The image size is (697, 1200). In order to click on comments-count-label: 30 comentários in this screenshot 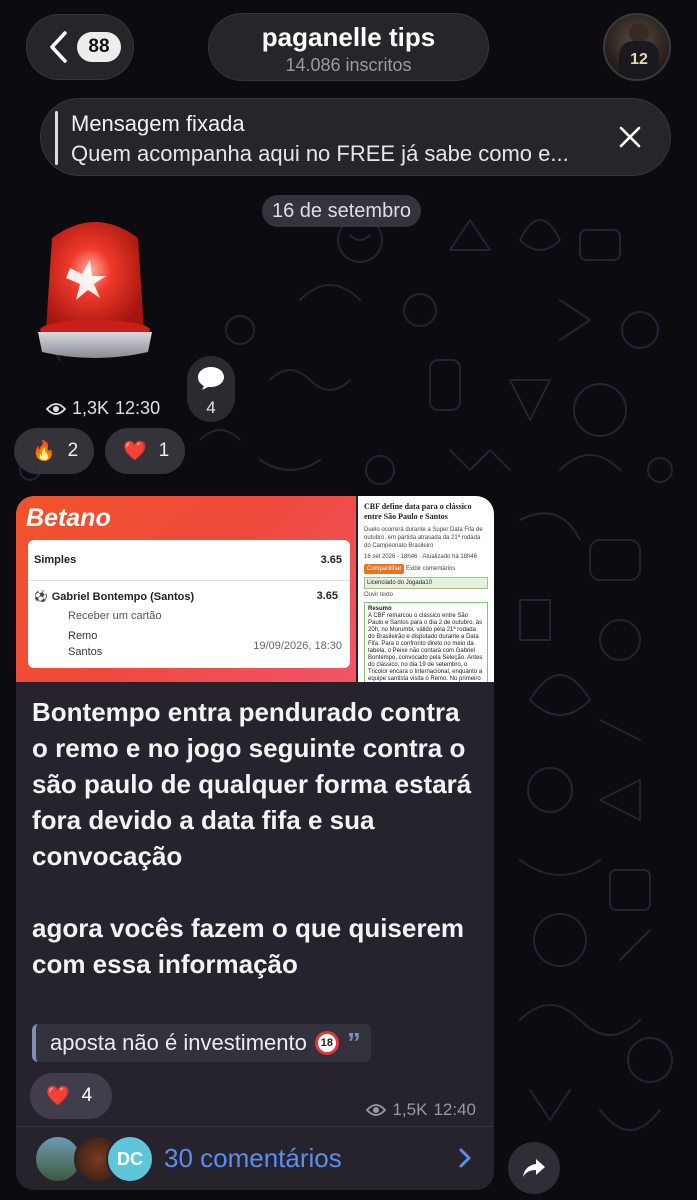, I will do `click(253, 1158)`.